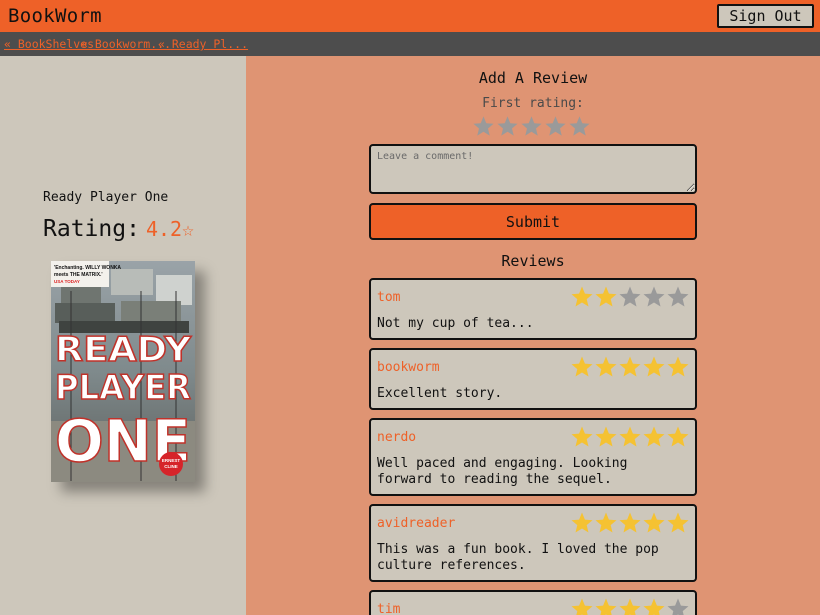 This screenshot has width=820, height=615. I want to click on review-username: tom, so click(388, 297).